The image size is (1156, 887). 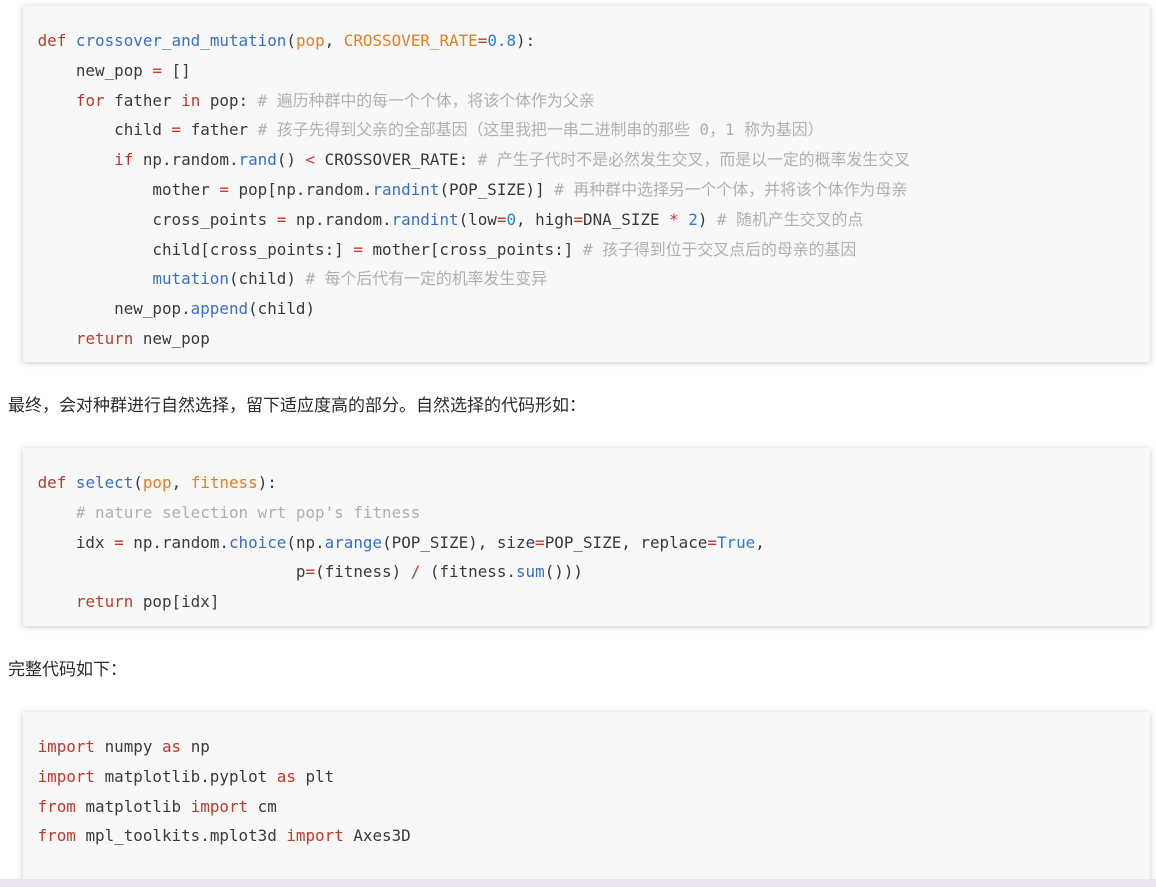 I want to click on full-code-intro-text: 完整代码如下：, so click(x=67, y=670).